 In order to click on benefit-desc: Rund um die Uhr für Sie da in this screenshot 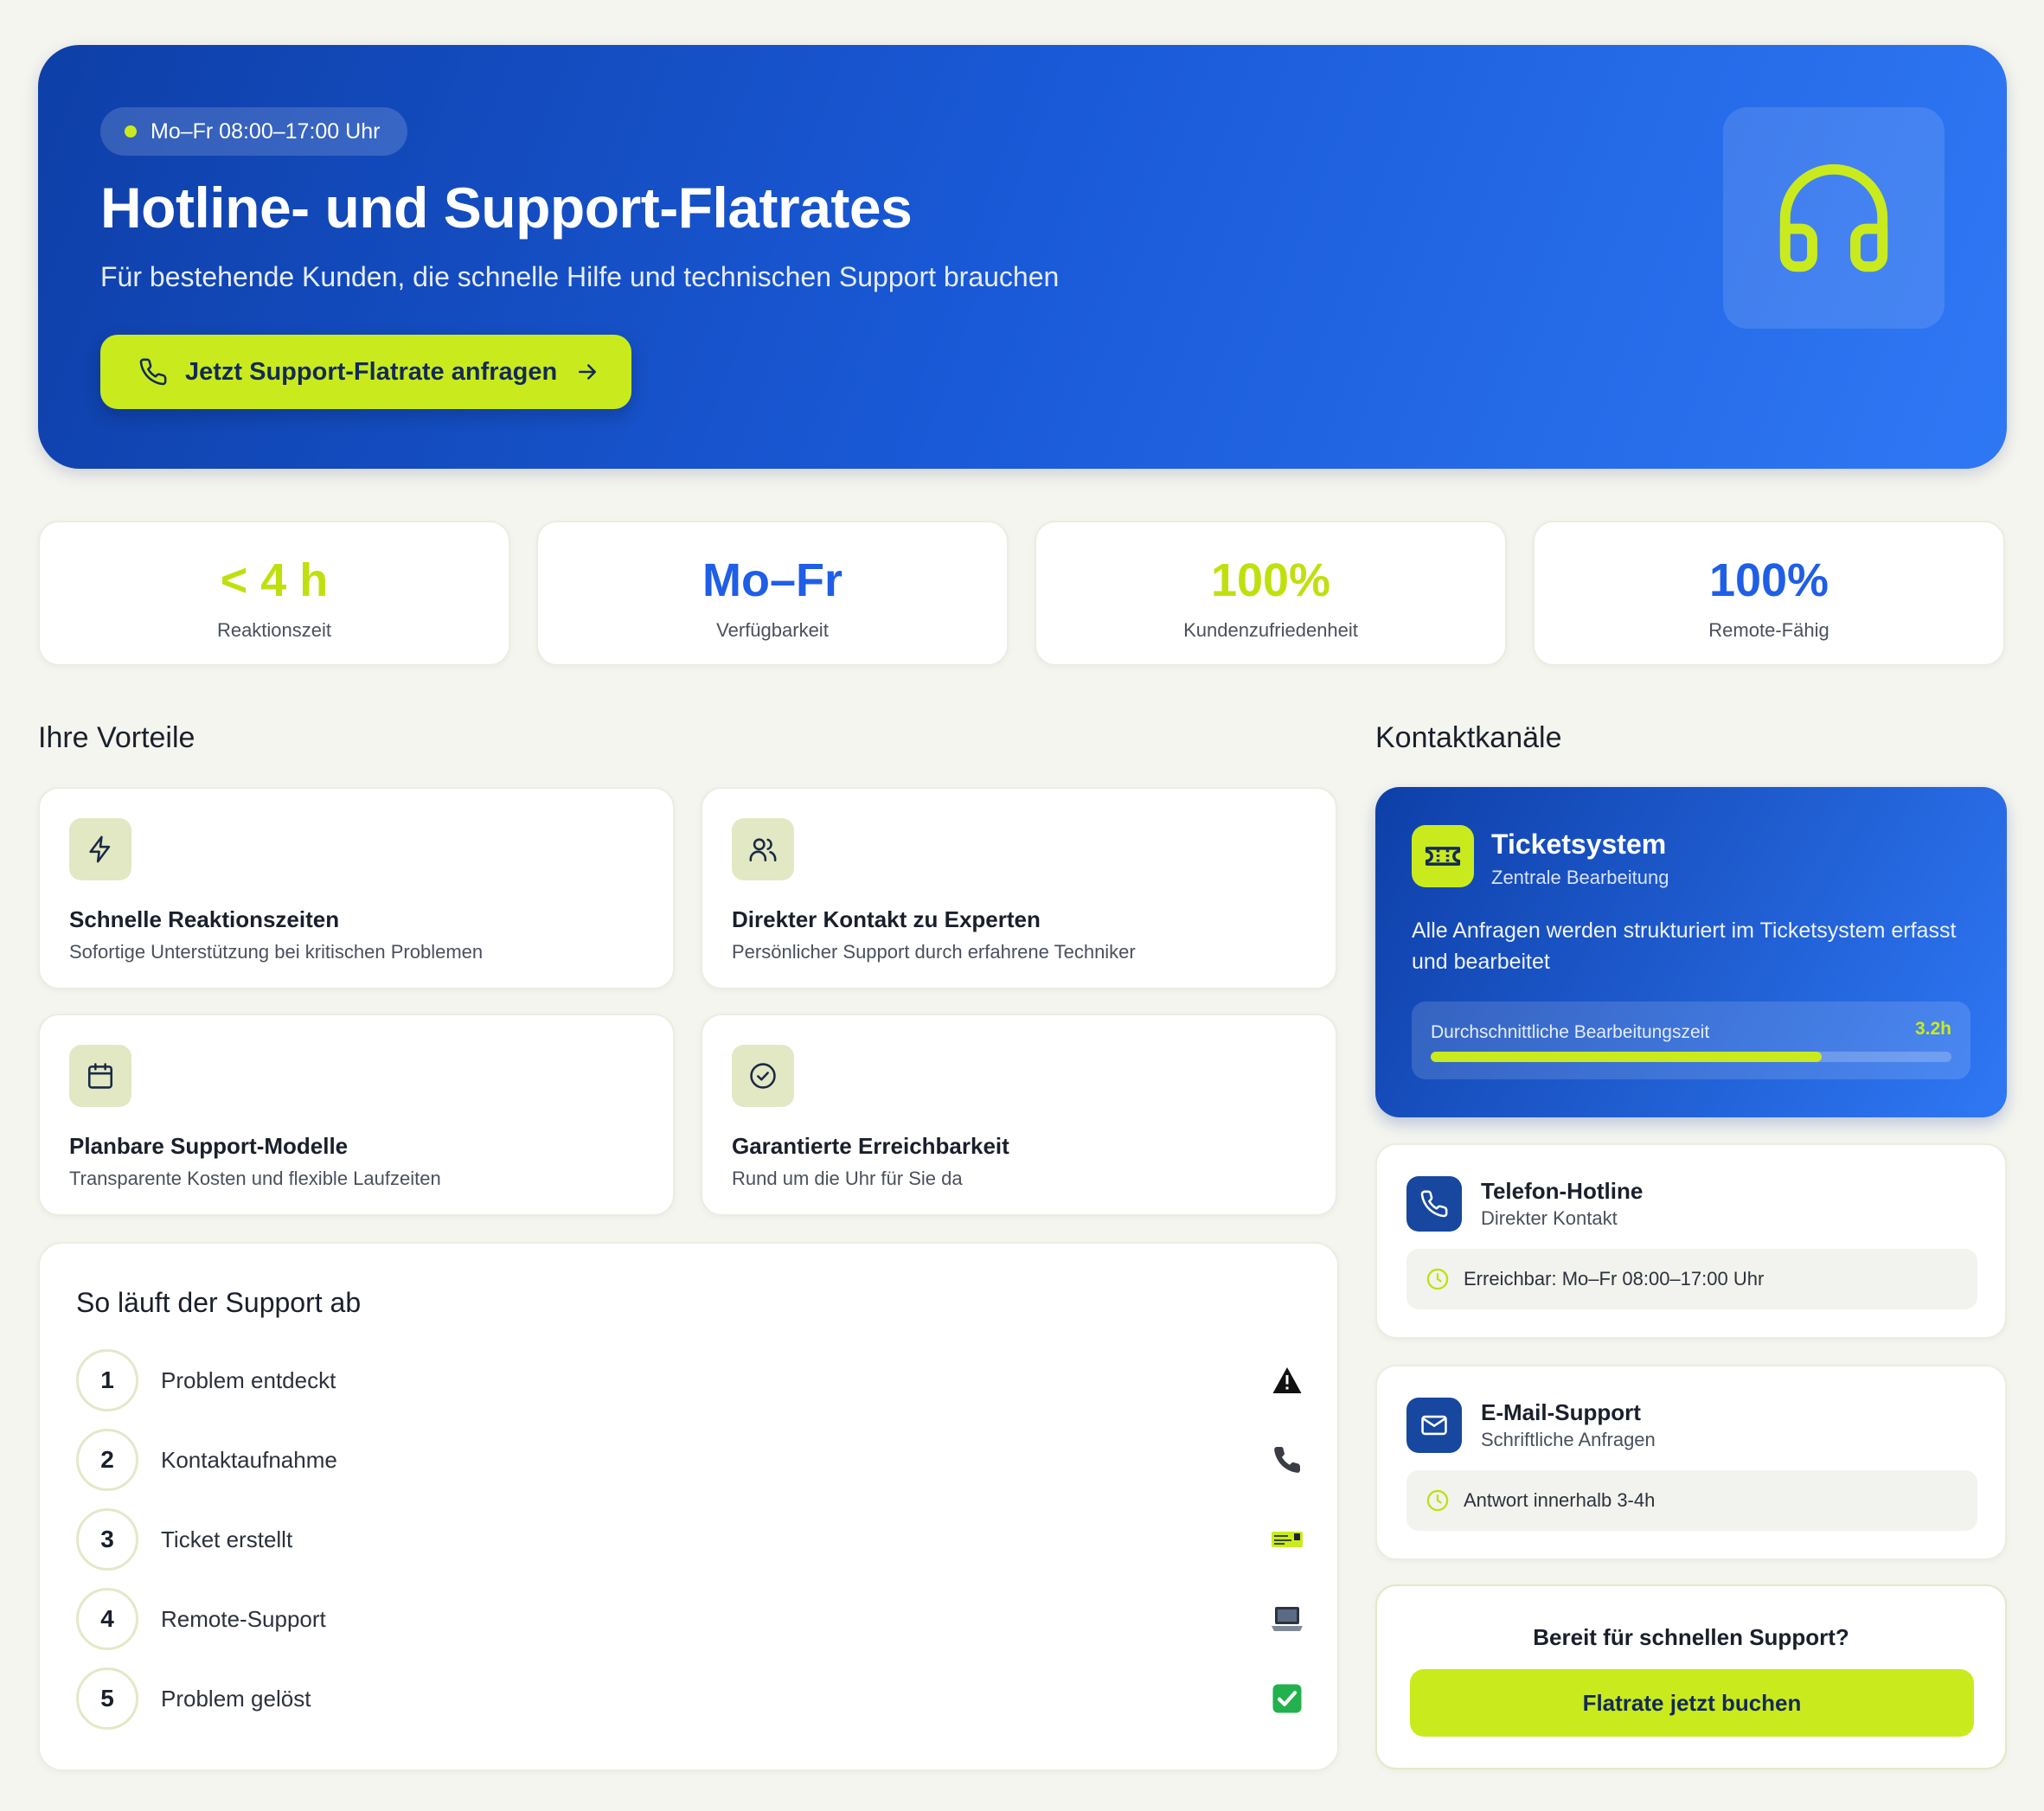, I will do `click(847, 1178)`.